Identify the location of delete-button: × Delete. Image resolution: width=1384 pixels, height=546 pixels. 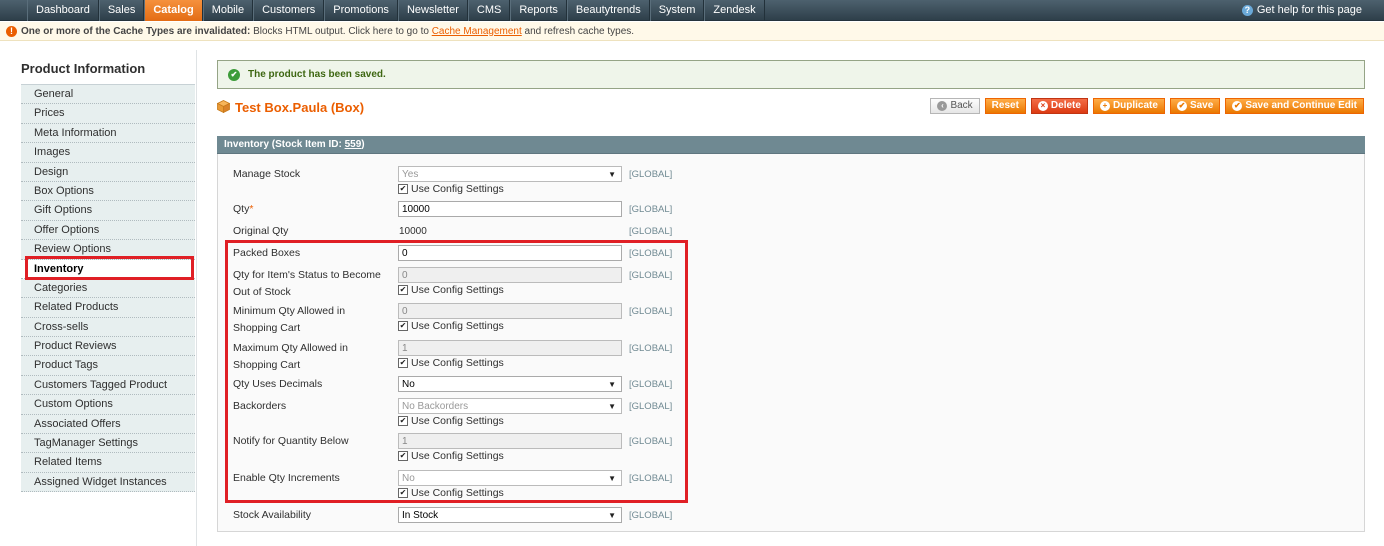
(1059, 106).